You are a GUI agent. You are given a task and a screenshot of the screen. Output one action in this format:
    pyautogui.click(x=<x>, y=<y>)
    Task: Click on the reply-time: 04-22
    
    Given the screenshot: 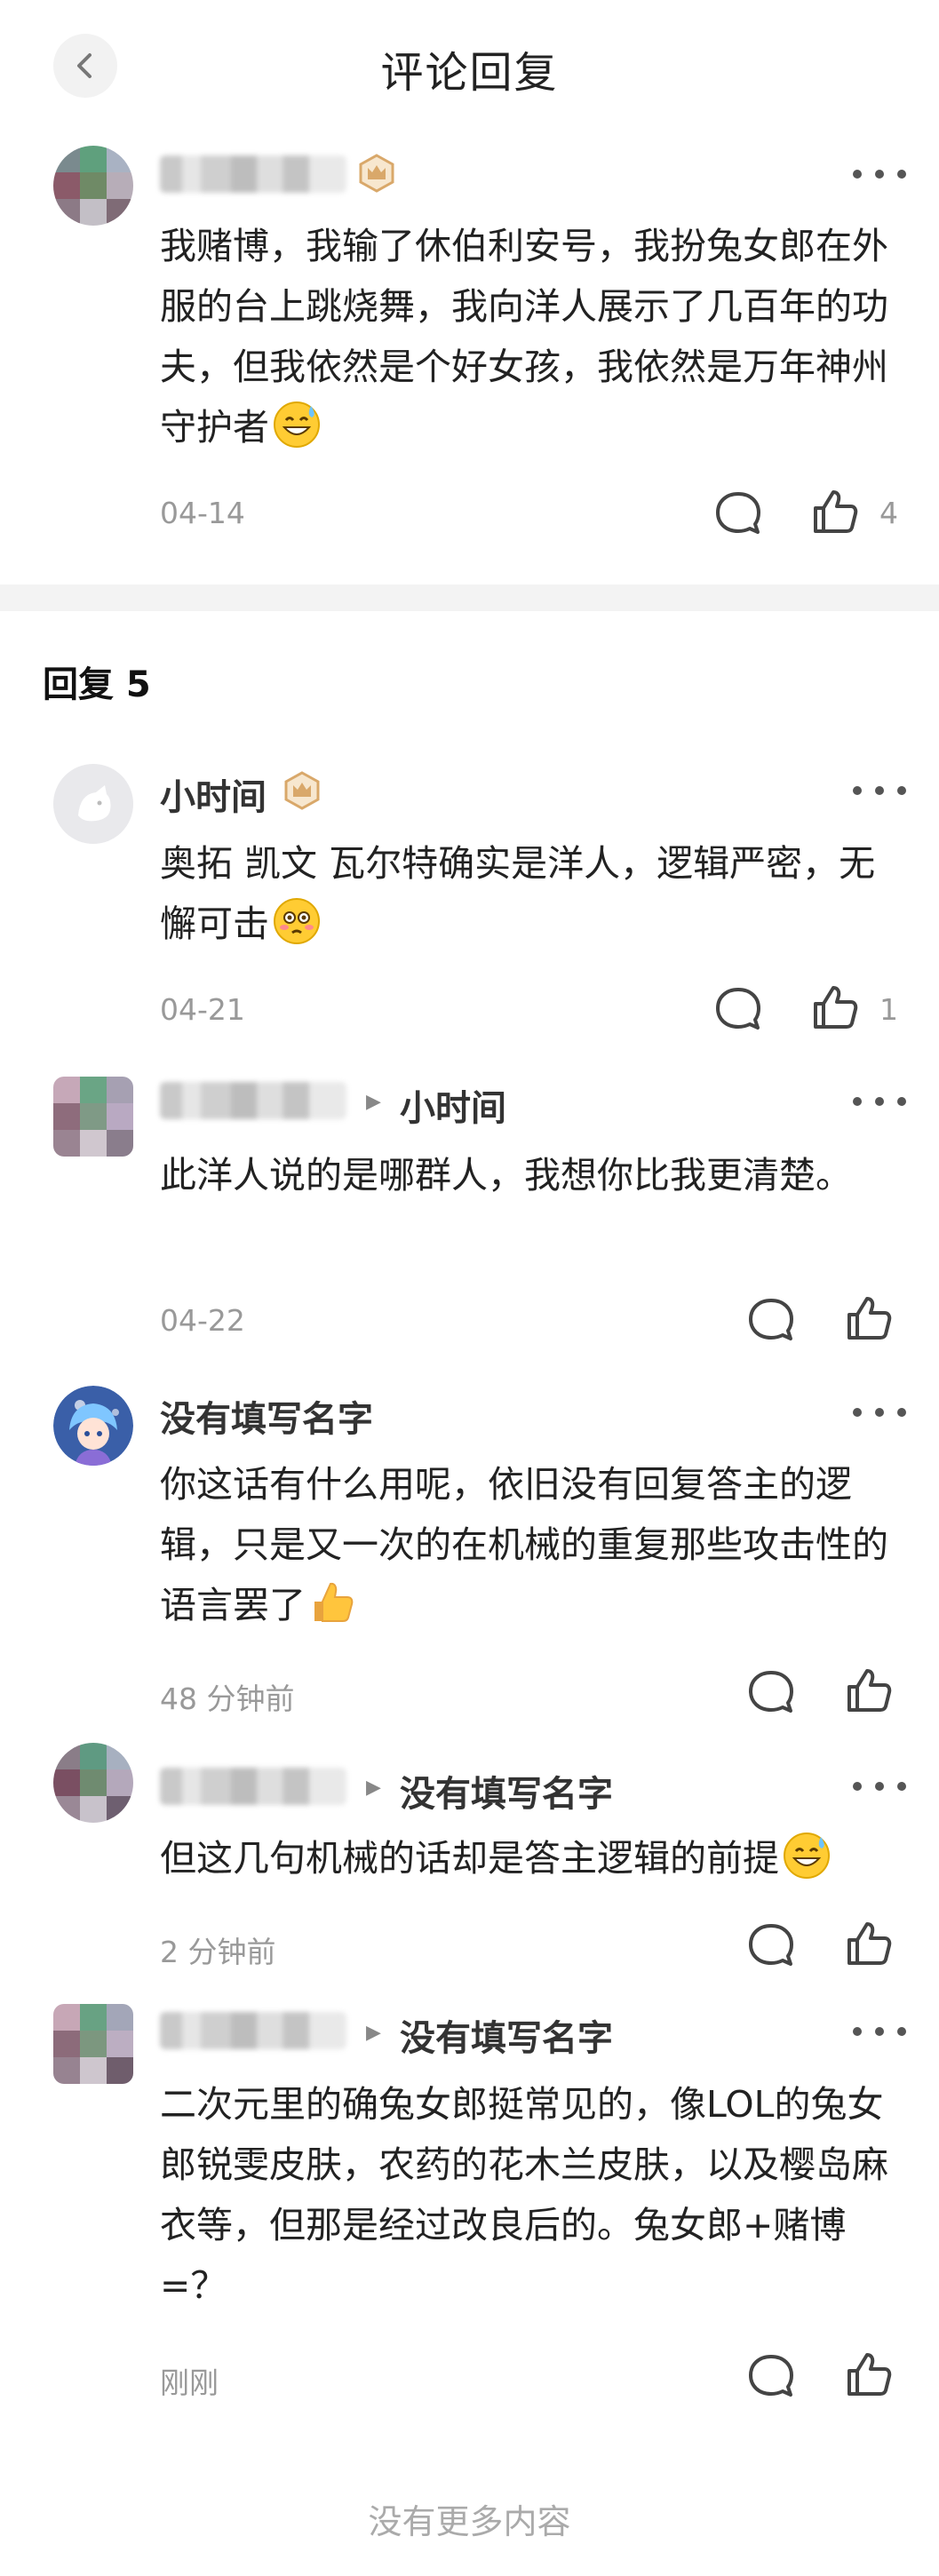 What is the action you would take?
    pyautogui.click(x=202, y=1320)
    